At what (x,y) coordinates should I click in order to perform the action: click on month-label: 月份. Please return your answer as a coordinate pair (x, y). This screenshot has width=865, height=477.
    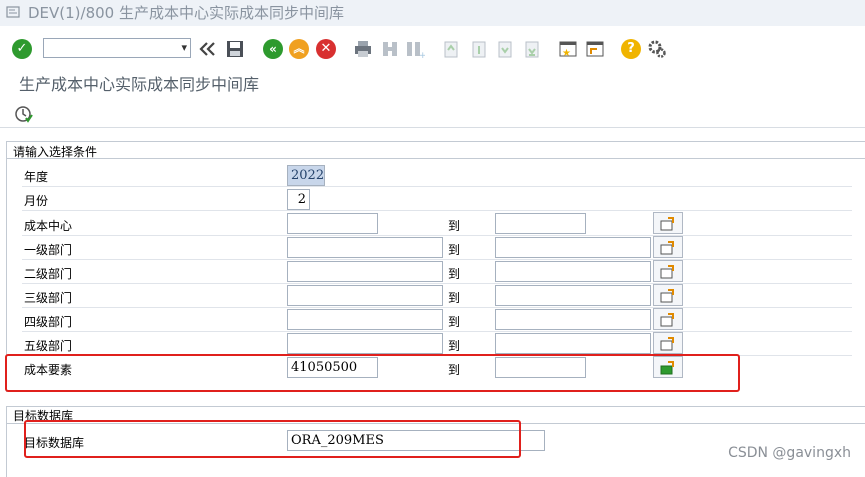
    Looking at the image, I should click on (36, 201).